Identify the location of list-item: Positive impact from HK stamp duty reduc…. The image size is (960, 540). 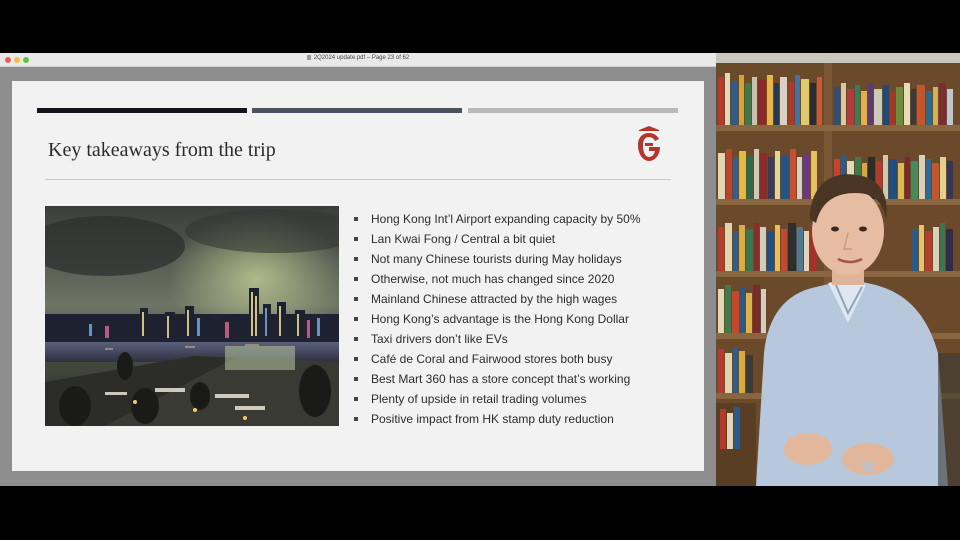
(497, 419).